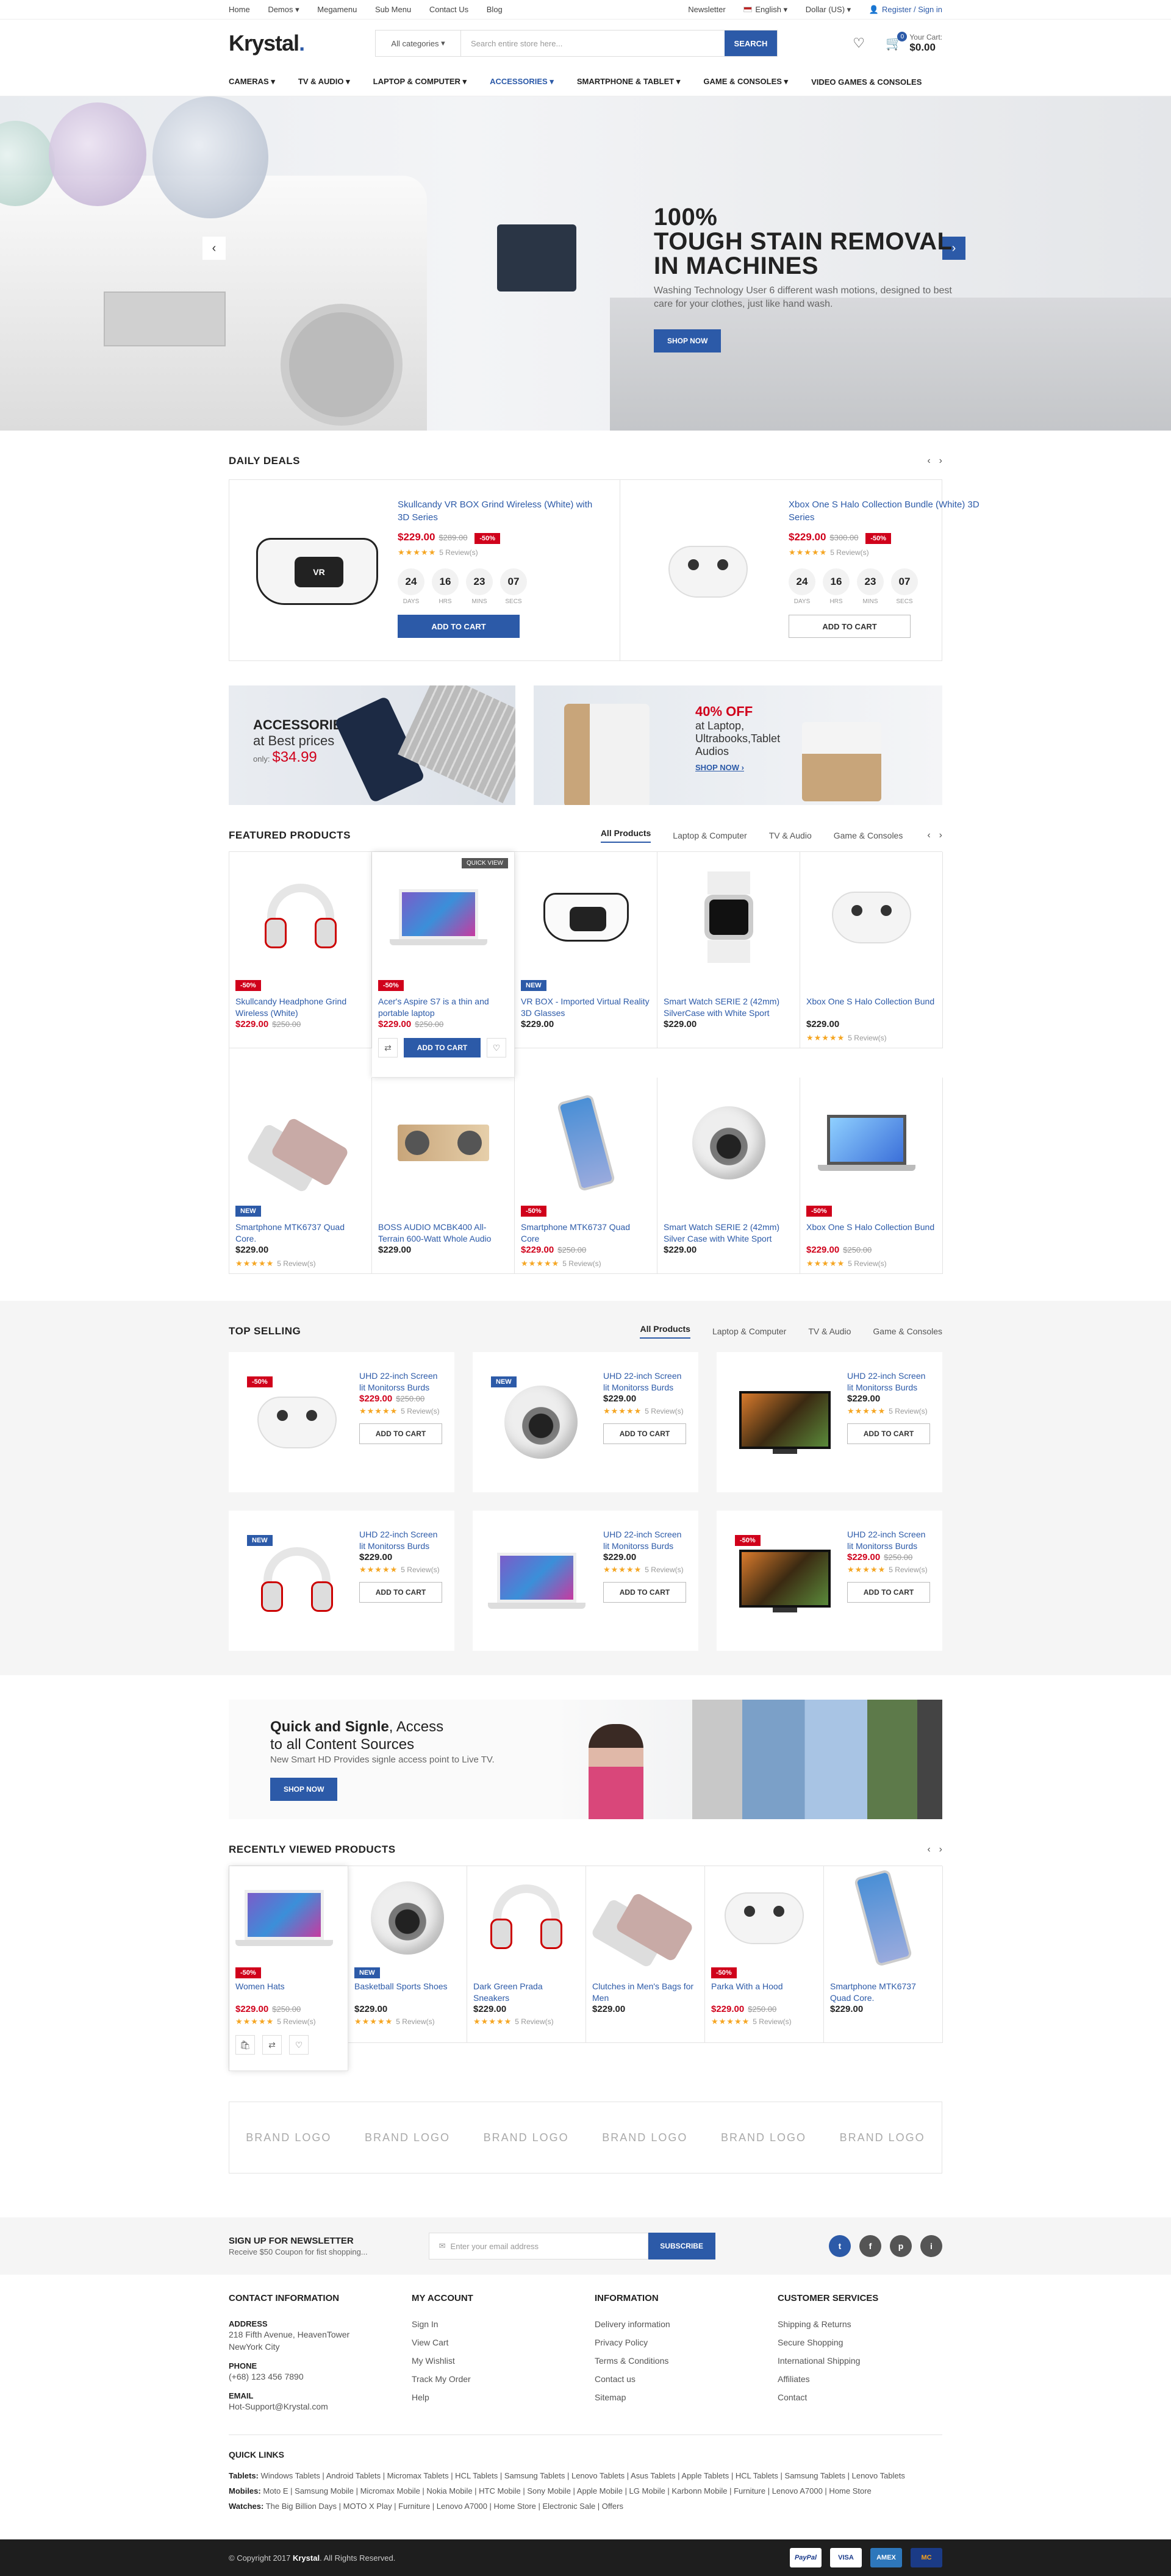 This screenshot has width=1171, height=2576. I want to click on promo-shop-now-button: SHOP NOW, so click(304, 1789).